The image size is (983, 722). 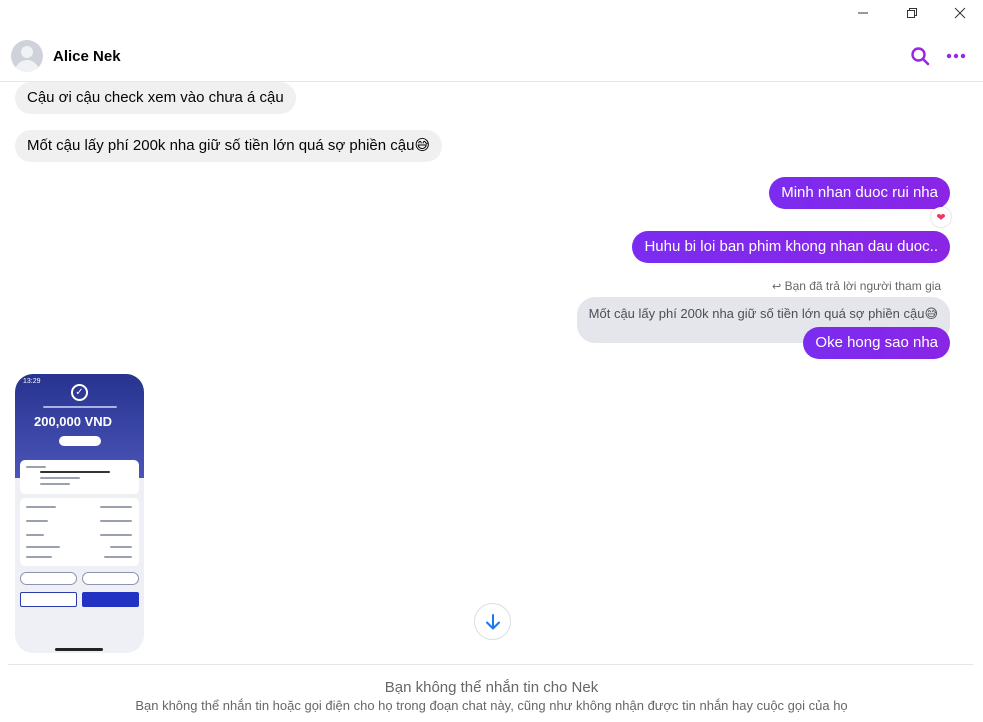 I want to click on receipt-time: 13:29, so click(x=32, y=381).